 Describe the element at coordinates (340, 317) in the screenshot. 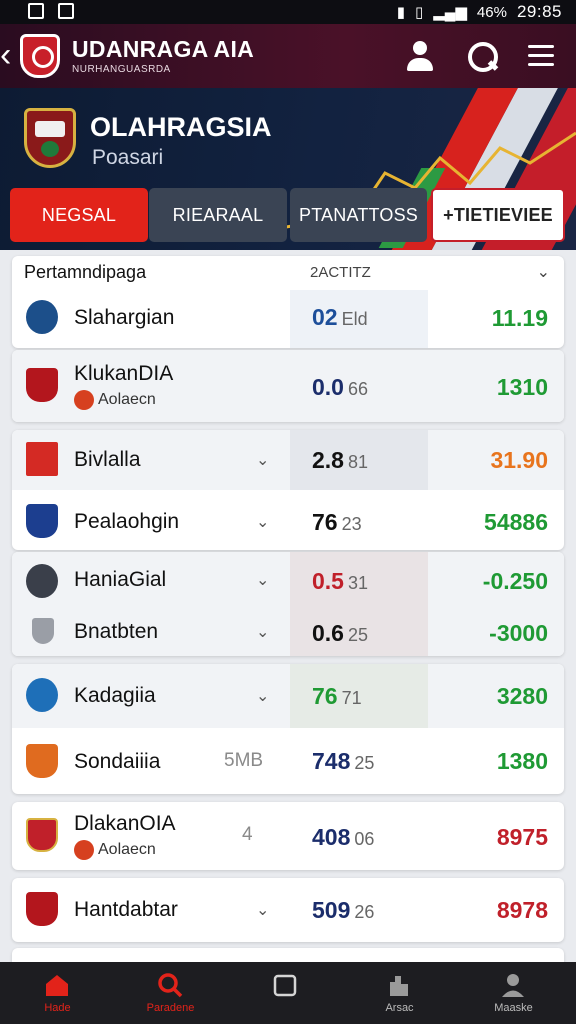

I see `match-score: 02 Eld` at that location.